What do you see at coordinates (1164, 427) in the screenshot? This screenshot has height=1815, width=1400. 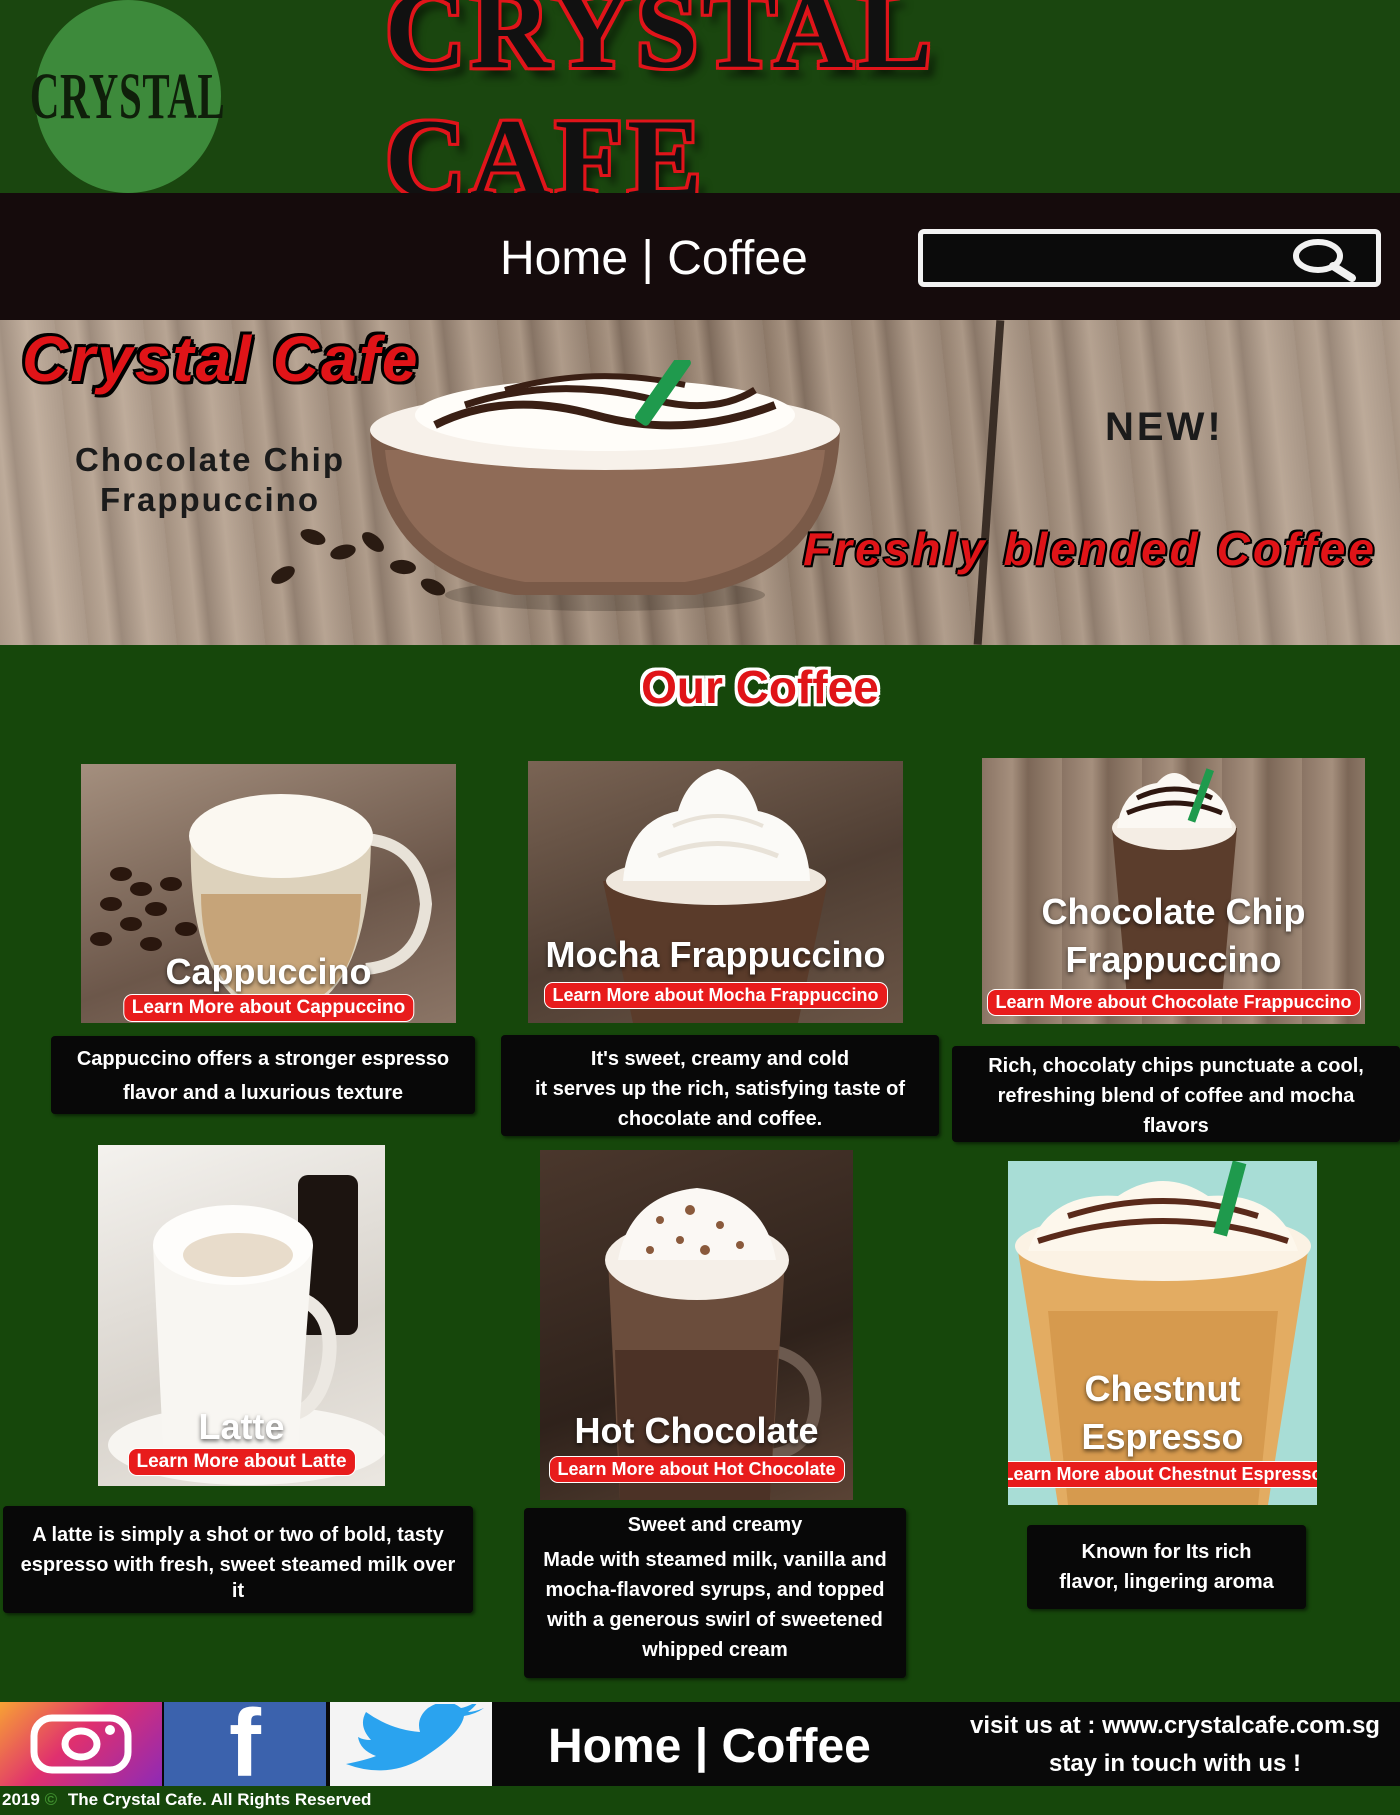 I see `hero-new-badge: NEW!` at bounding box center [1164, 427].